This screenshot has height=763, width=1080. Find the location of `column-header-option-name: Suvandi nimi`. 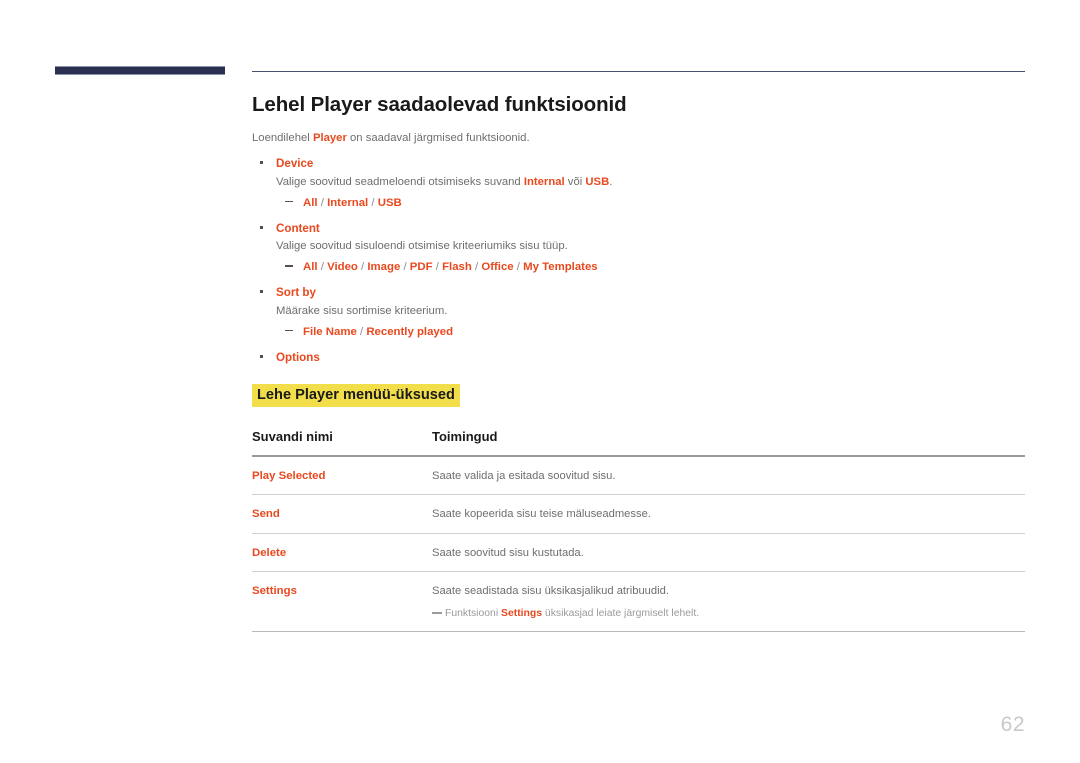

column-header-option-name: Suvandi nimi is located at coordinates (342, 443).